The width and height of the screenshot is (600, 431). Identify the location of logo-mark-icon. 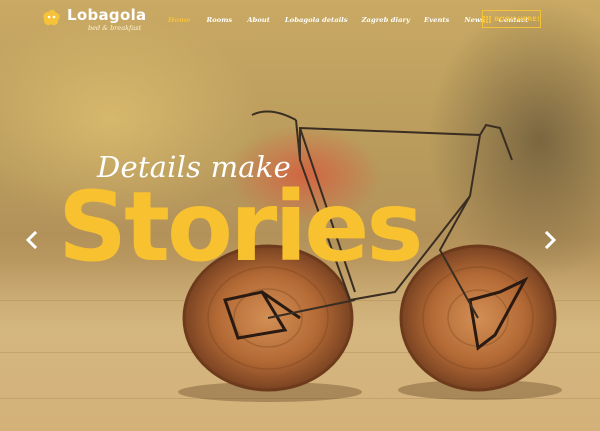
(51, 17).